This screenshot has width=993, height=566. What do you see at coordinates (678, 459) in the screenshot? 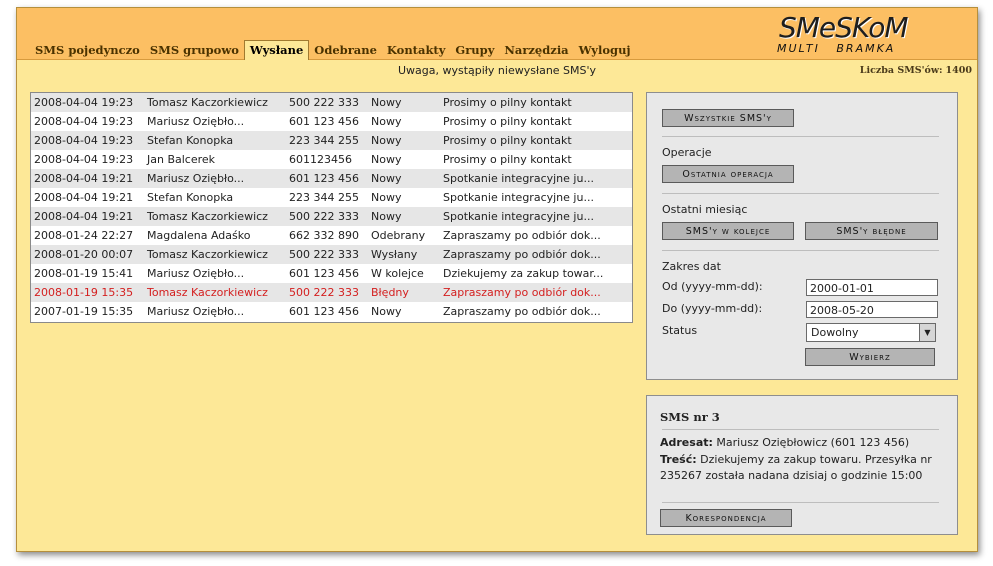
I see `content-label: Treść:` at bounding box center [678, 459].